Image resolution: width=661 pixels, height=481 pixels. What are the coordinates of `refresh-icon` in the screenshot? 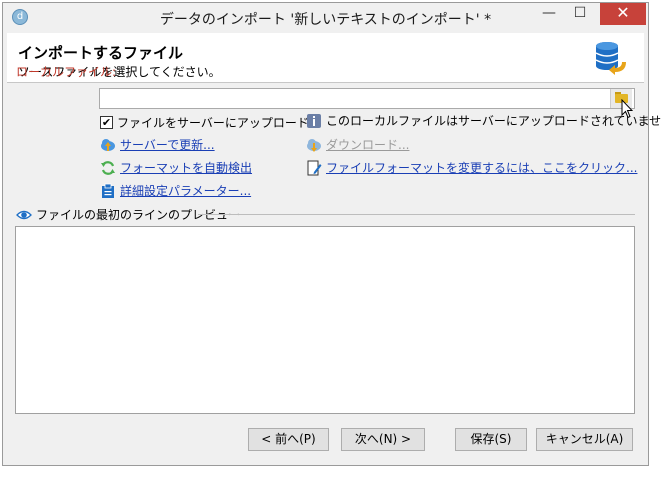 It's located at (108, 167).